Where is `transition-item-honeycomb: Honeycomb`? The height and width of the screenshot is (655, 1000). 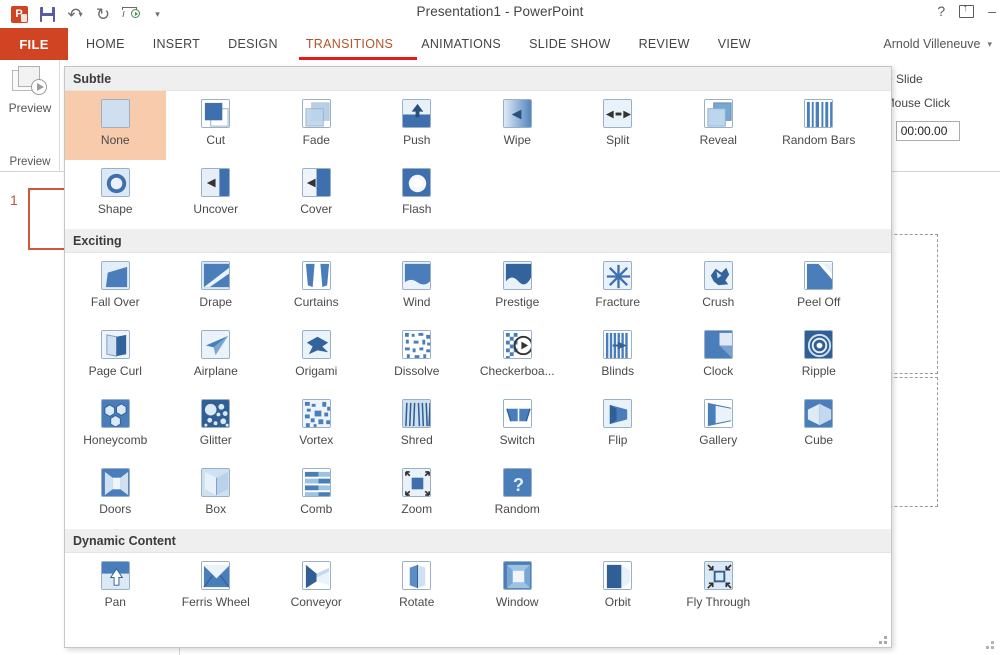 transition-item-honeycomb: Honeycomb is located at coordinates (115, 425).